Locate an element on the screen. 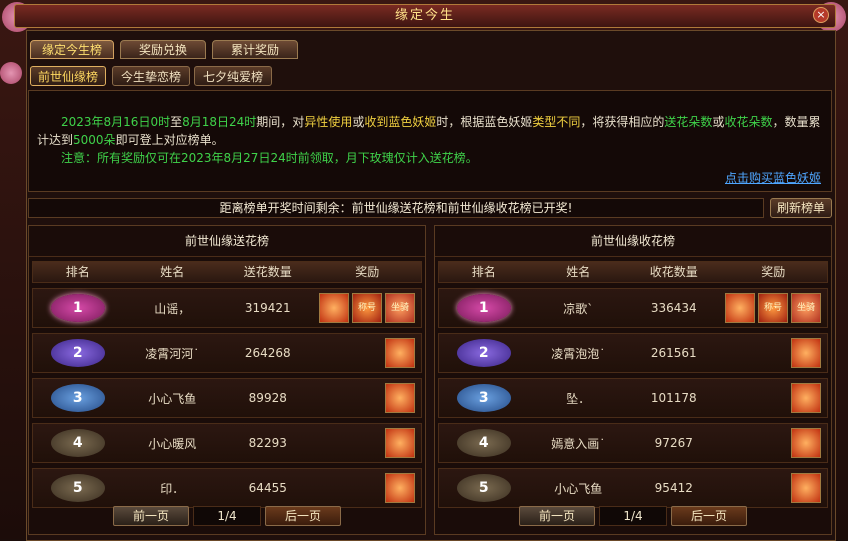 The width and height of the screenshot is (848, 541). flower-count: 89928 is located at coordinates (267, 398).